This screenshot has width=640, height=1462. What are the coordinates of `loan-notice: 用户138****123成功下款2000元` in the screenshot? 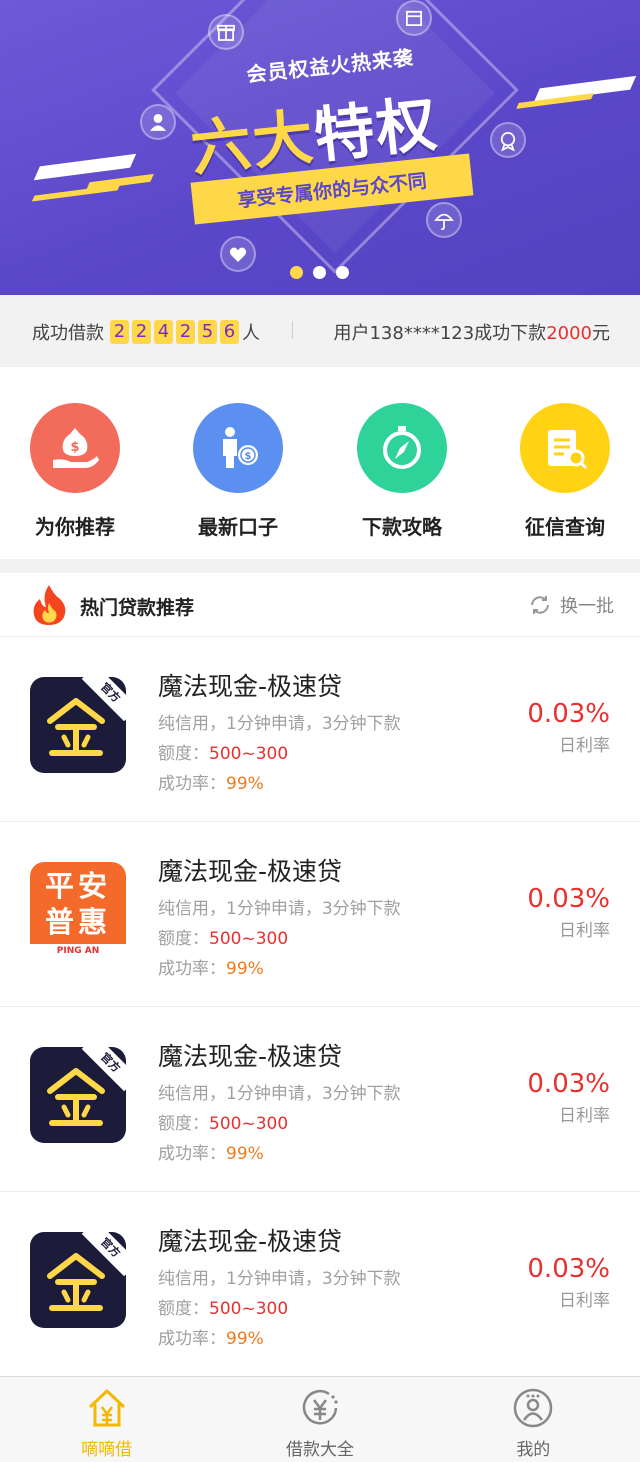 It's located at (471, 332).